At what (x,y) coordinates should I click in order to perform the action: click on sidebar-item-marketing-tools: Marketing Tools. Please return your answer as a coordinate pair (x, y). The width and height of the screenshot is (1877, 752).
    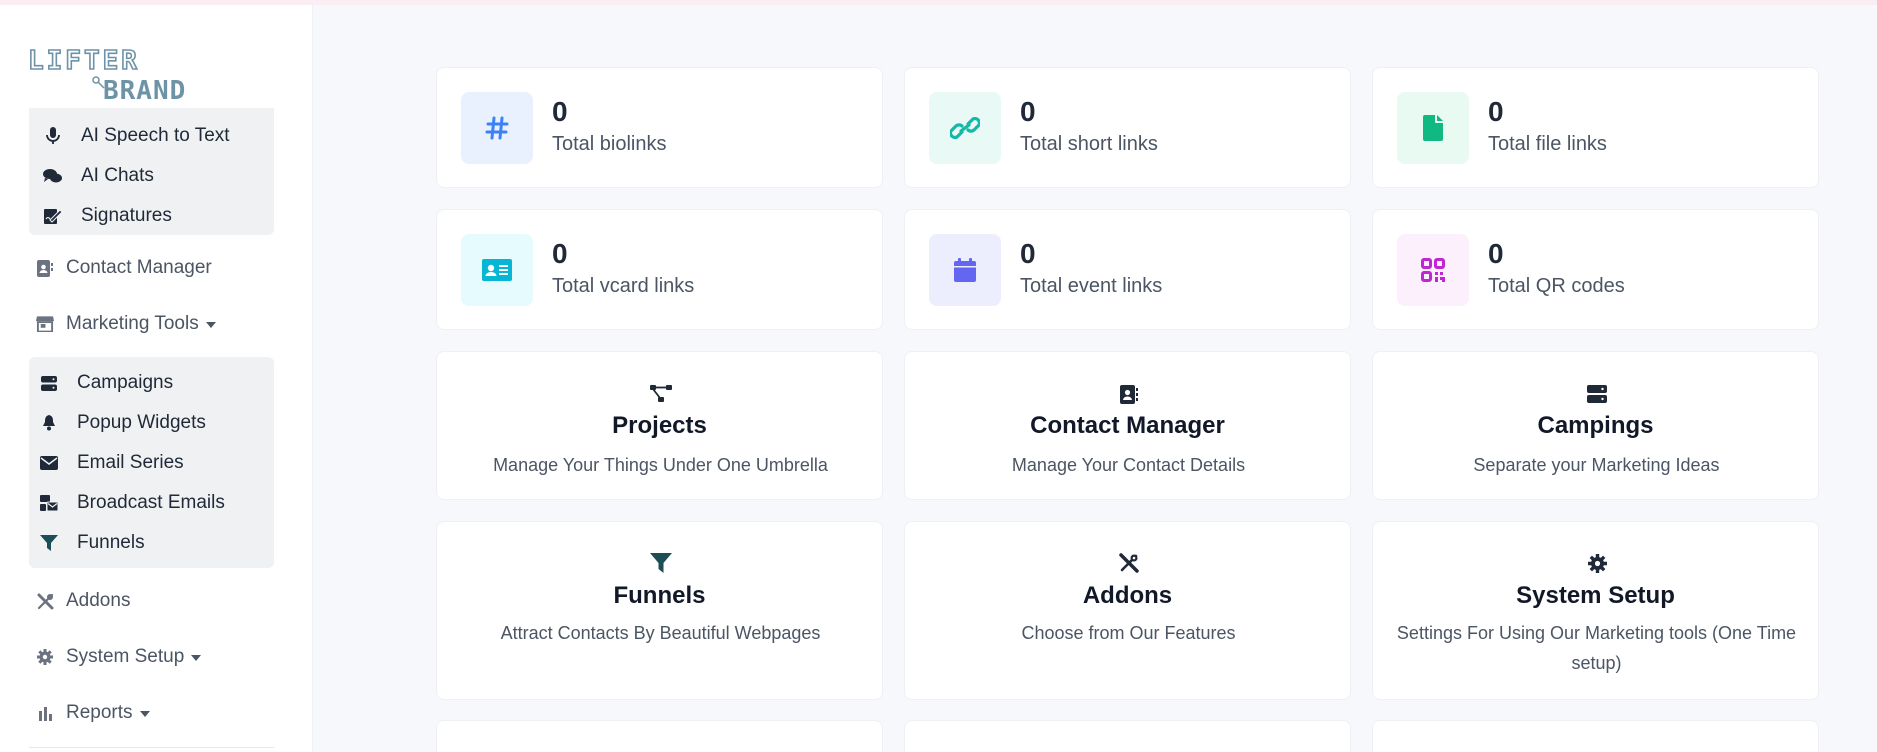
    Looking at the image, I should click on (126, 324).